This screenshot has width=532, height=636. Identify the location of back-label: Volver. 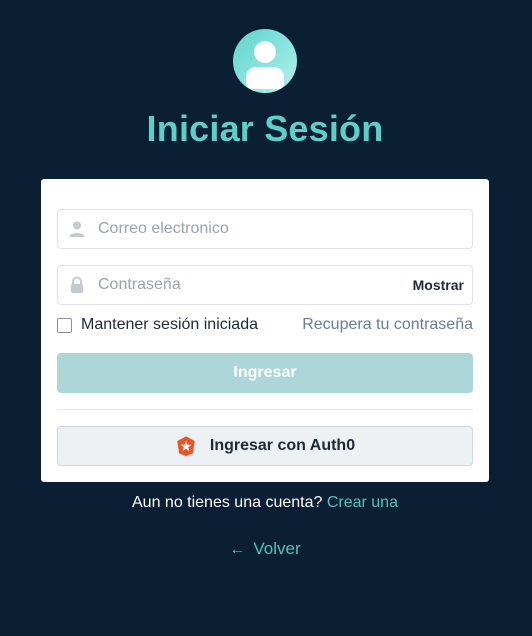
(277, 548).